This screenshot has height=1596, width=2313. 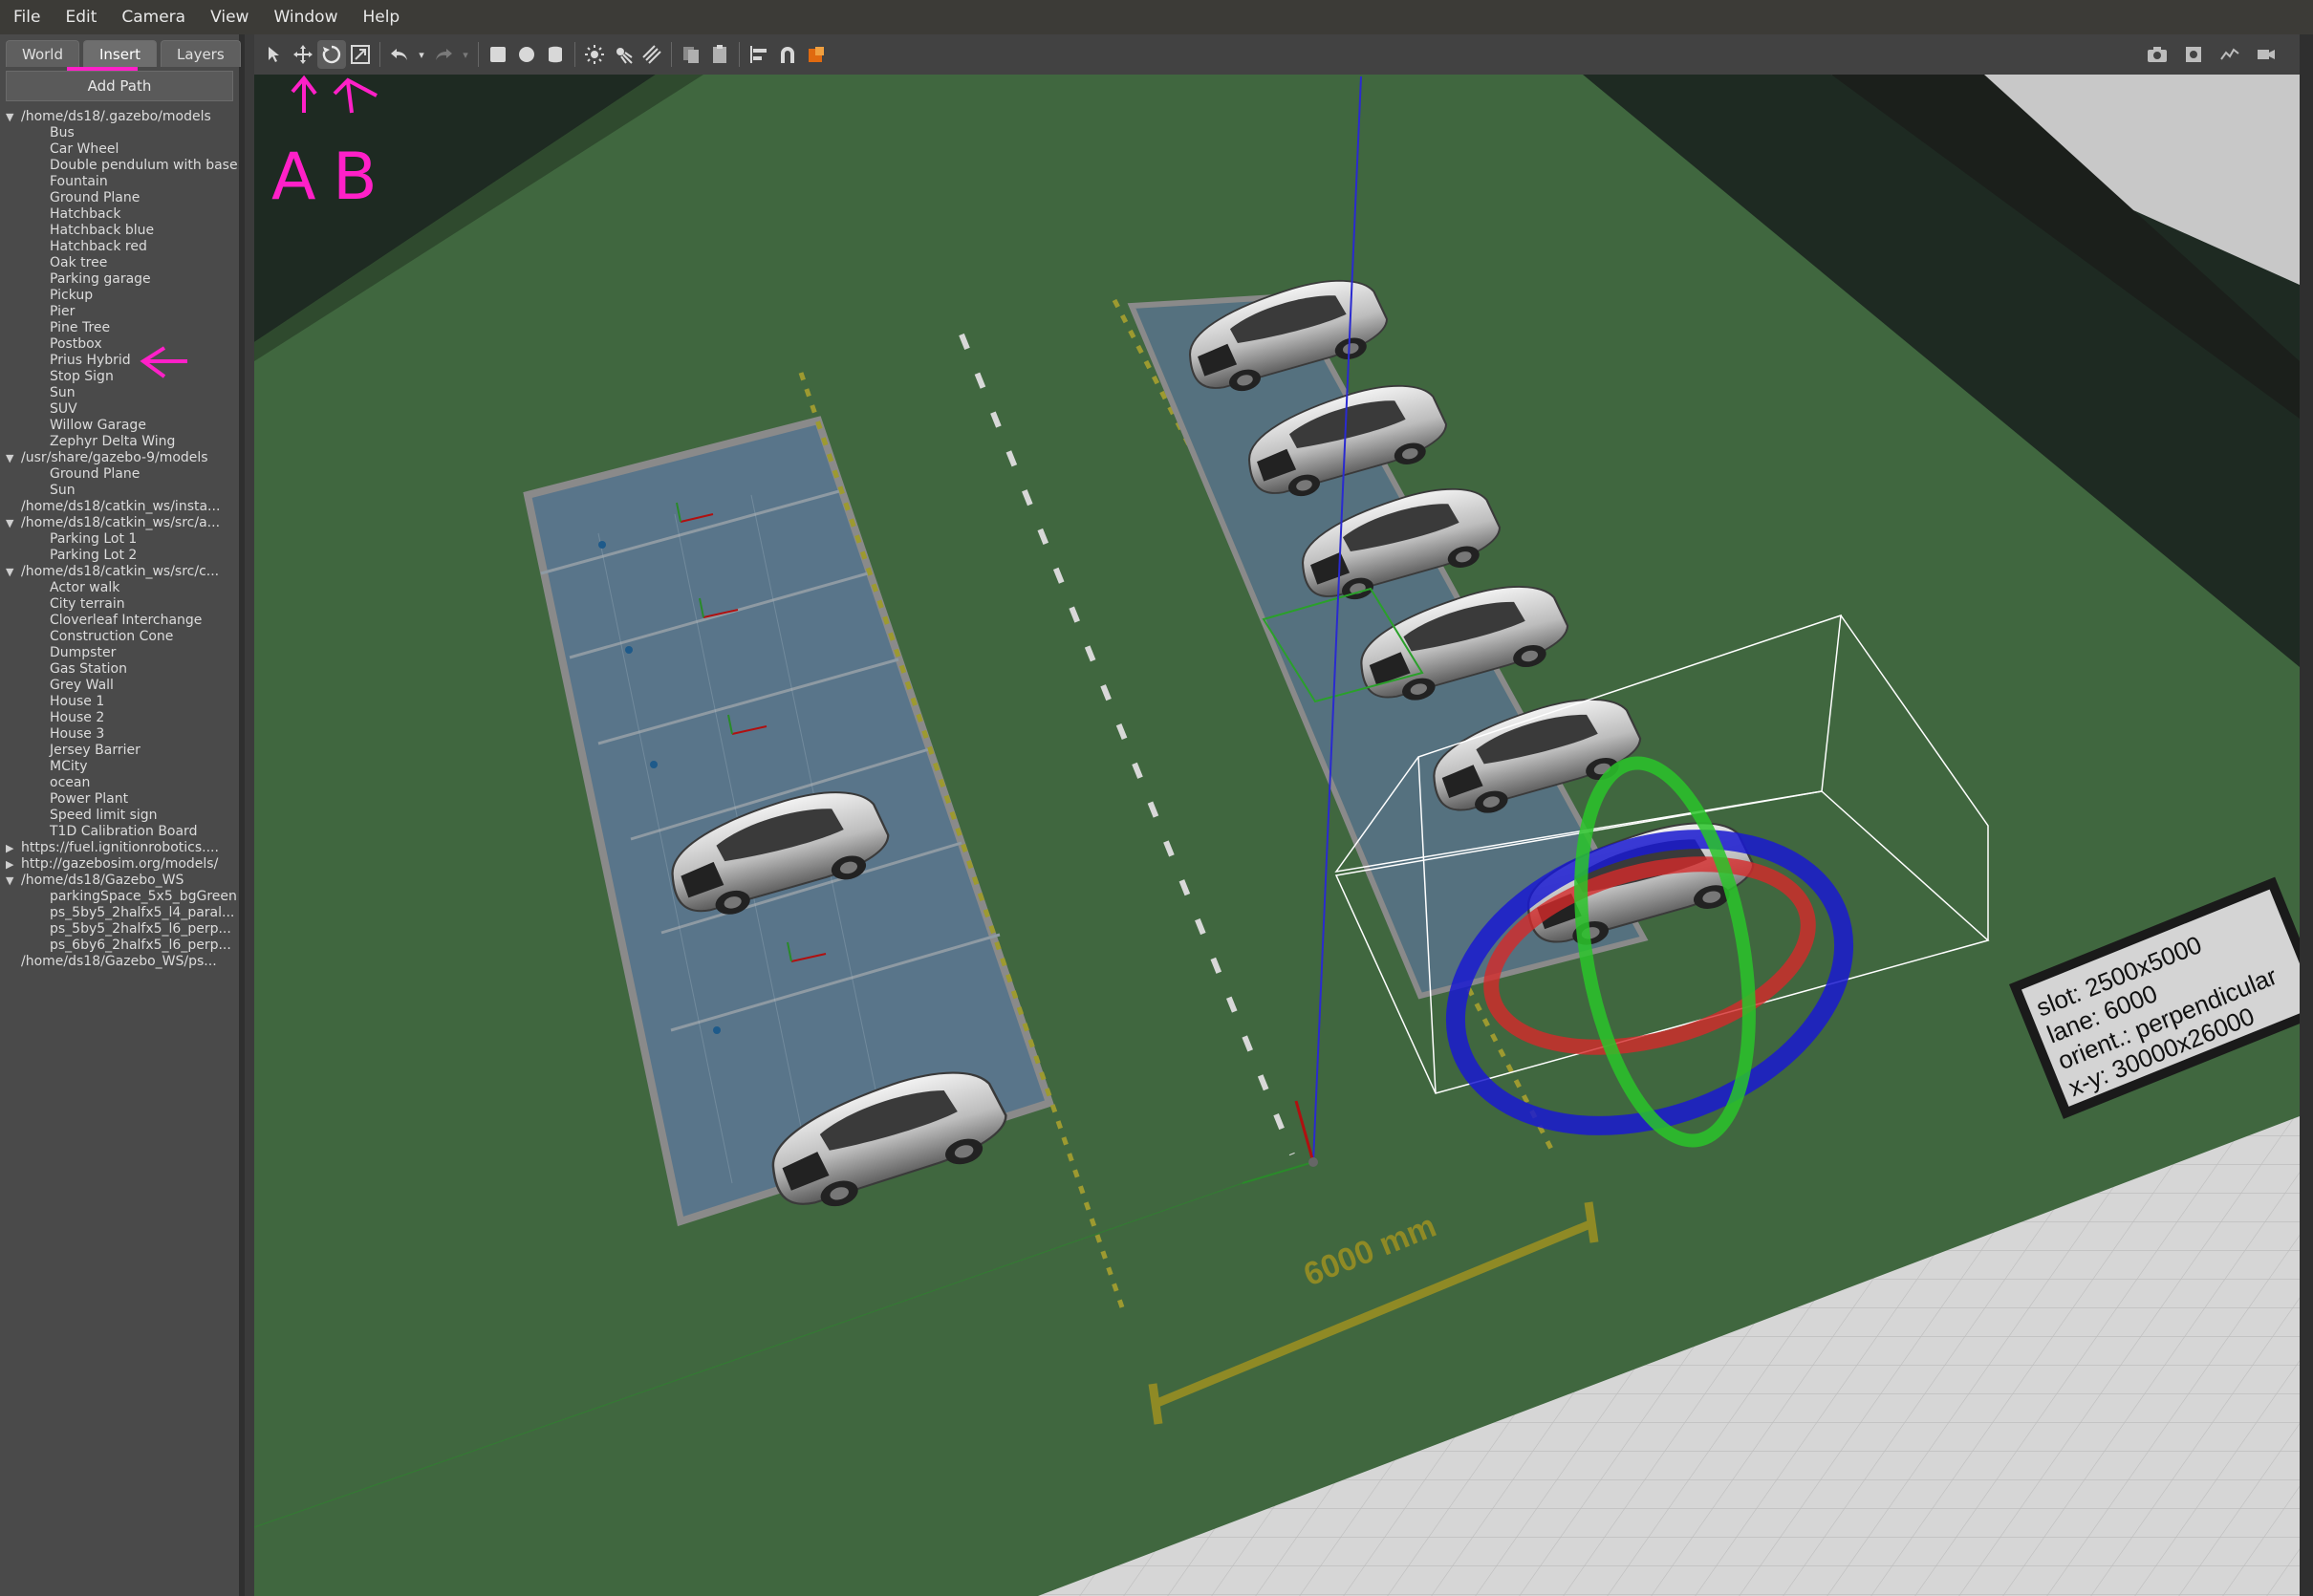 I want to click on arrow-prius, so click(x=163, y=362).